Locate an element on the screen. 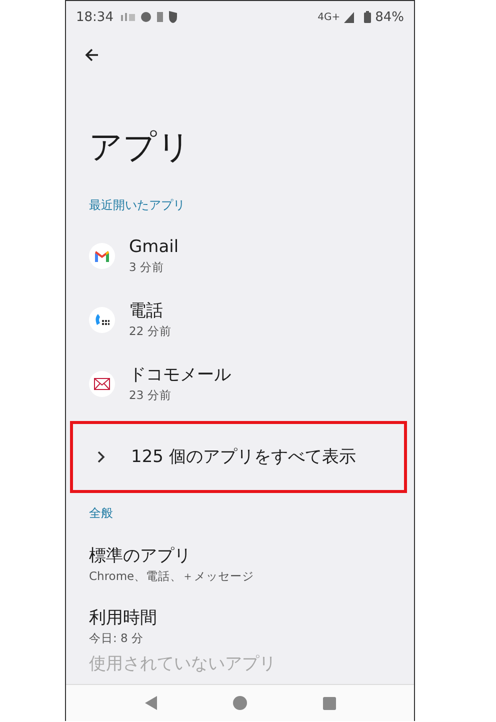 The image size is (496, 722). app-name: 電話 is located at coordinates (146, 311).